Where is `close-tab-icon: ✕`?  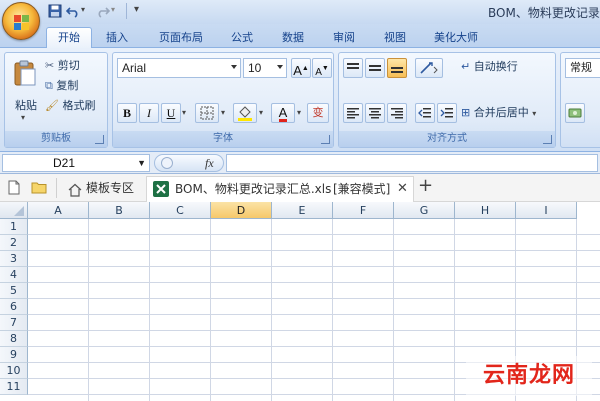
close-tab-icon: ✕ is located at coordinates (402, 189).